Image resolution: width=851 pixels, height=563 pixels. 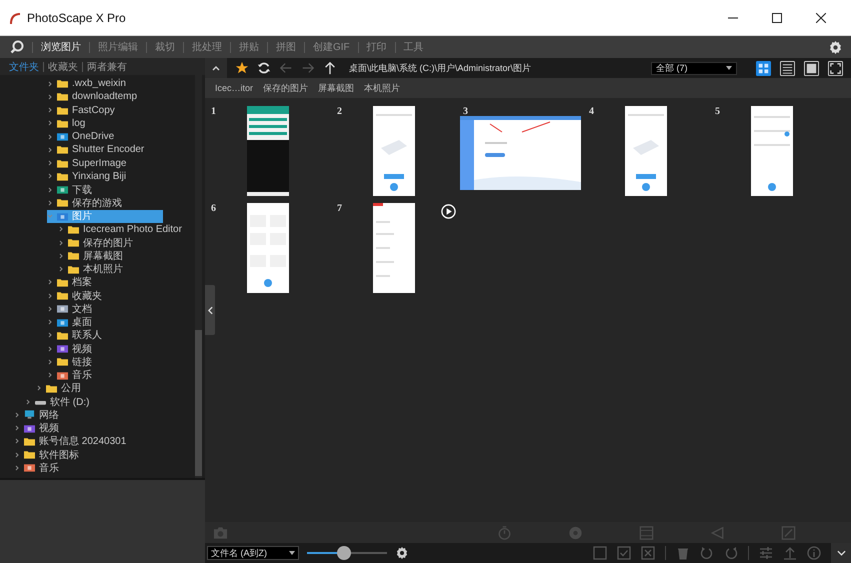 What do you see at coordinates (766, 553) in the screenshot?
I see `sliders-icon` at bounding box center [766, 553].